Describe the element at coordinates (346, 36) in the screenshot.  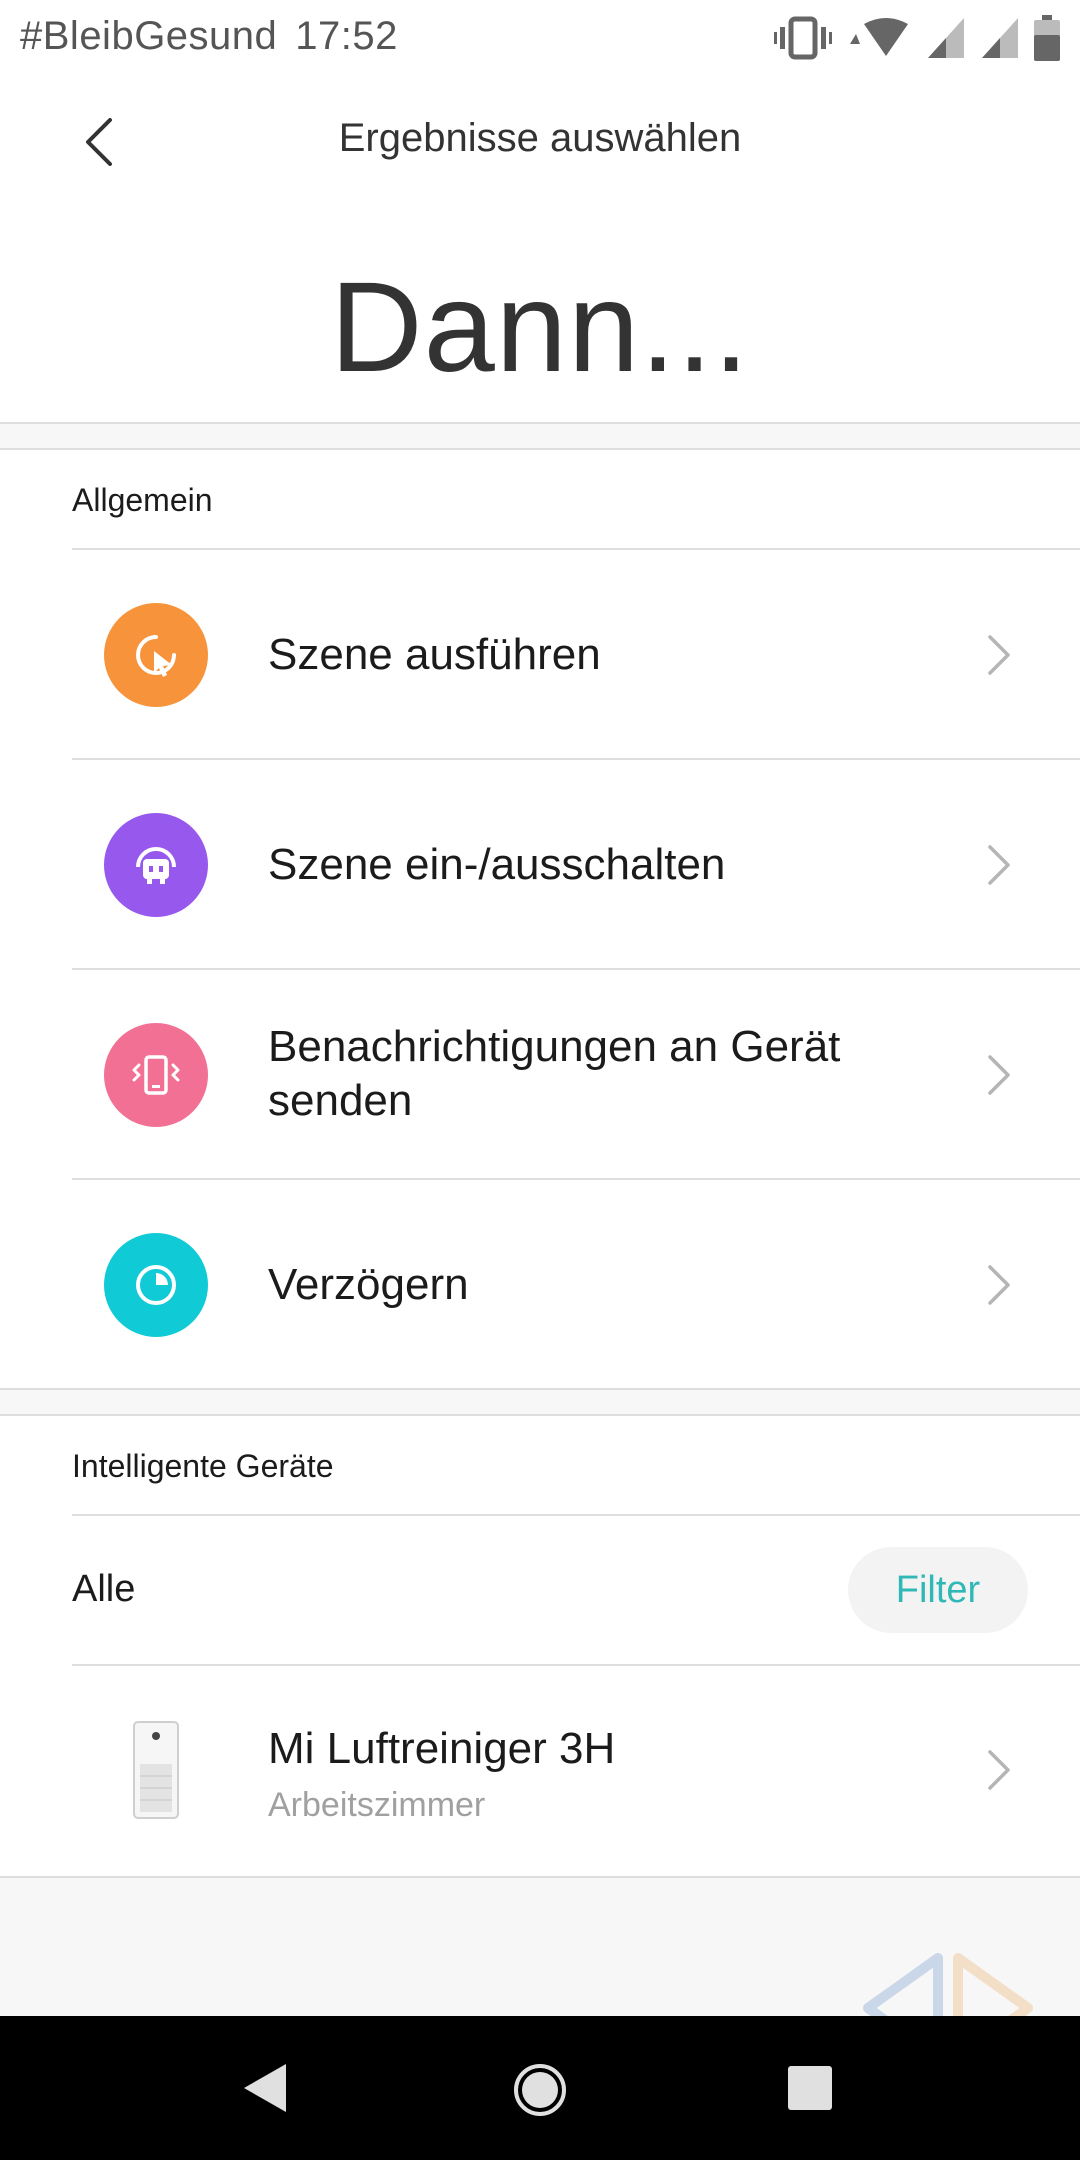
I see `status-time: 17:52` at that location.